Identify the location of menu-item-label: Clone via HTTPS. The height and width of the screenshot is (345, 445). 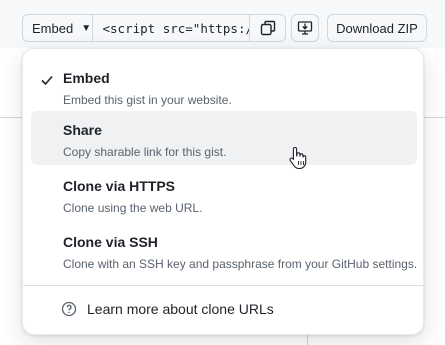
(119, 186).